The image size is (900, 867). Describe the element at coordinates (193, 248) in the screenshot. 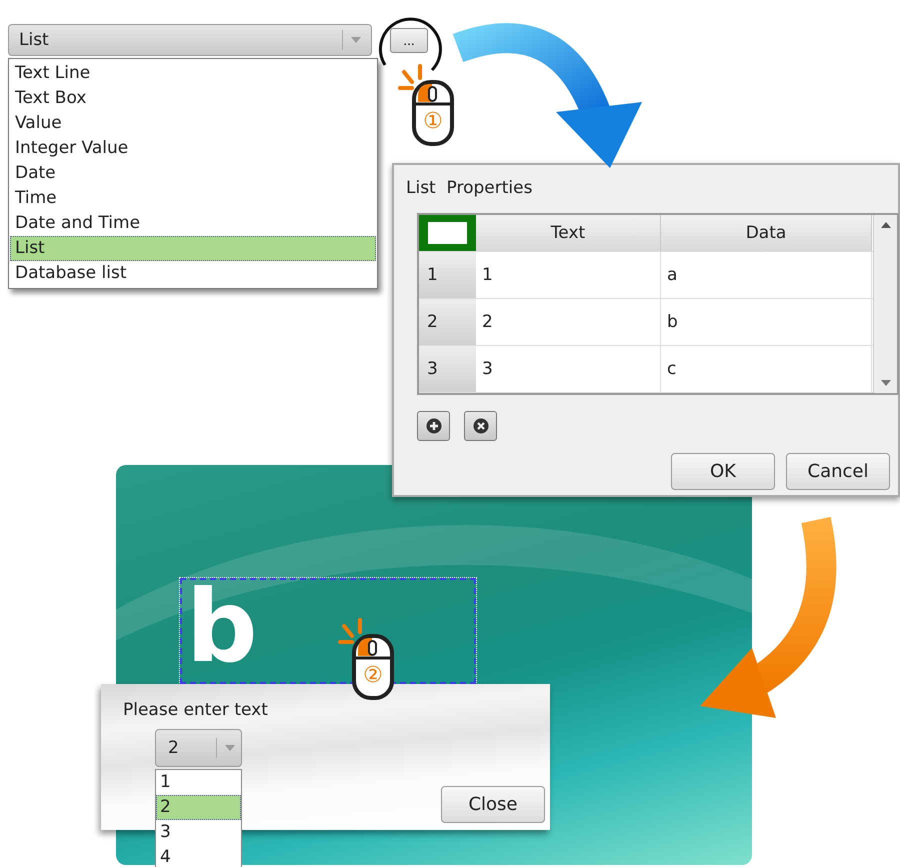

I see `dropdown-option: List` at that location.